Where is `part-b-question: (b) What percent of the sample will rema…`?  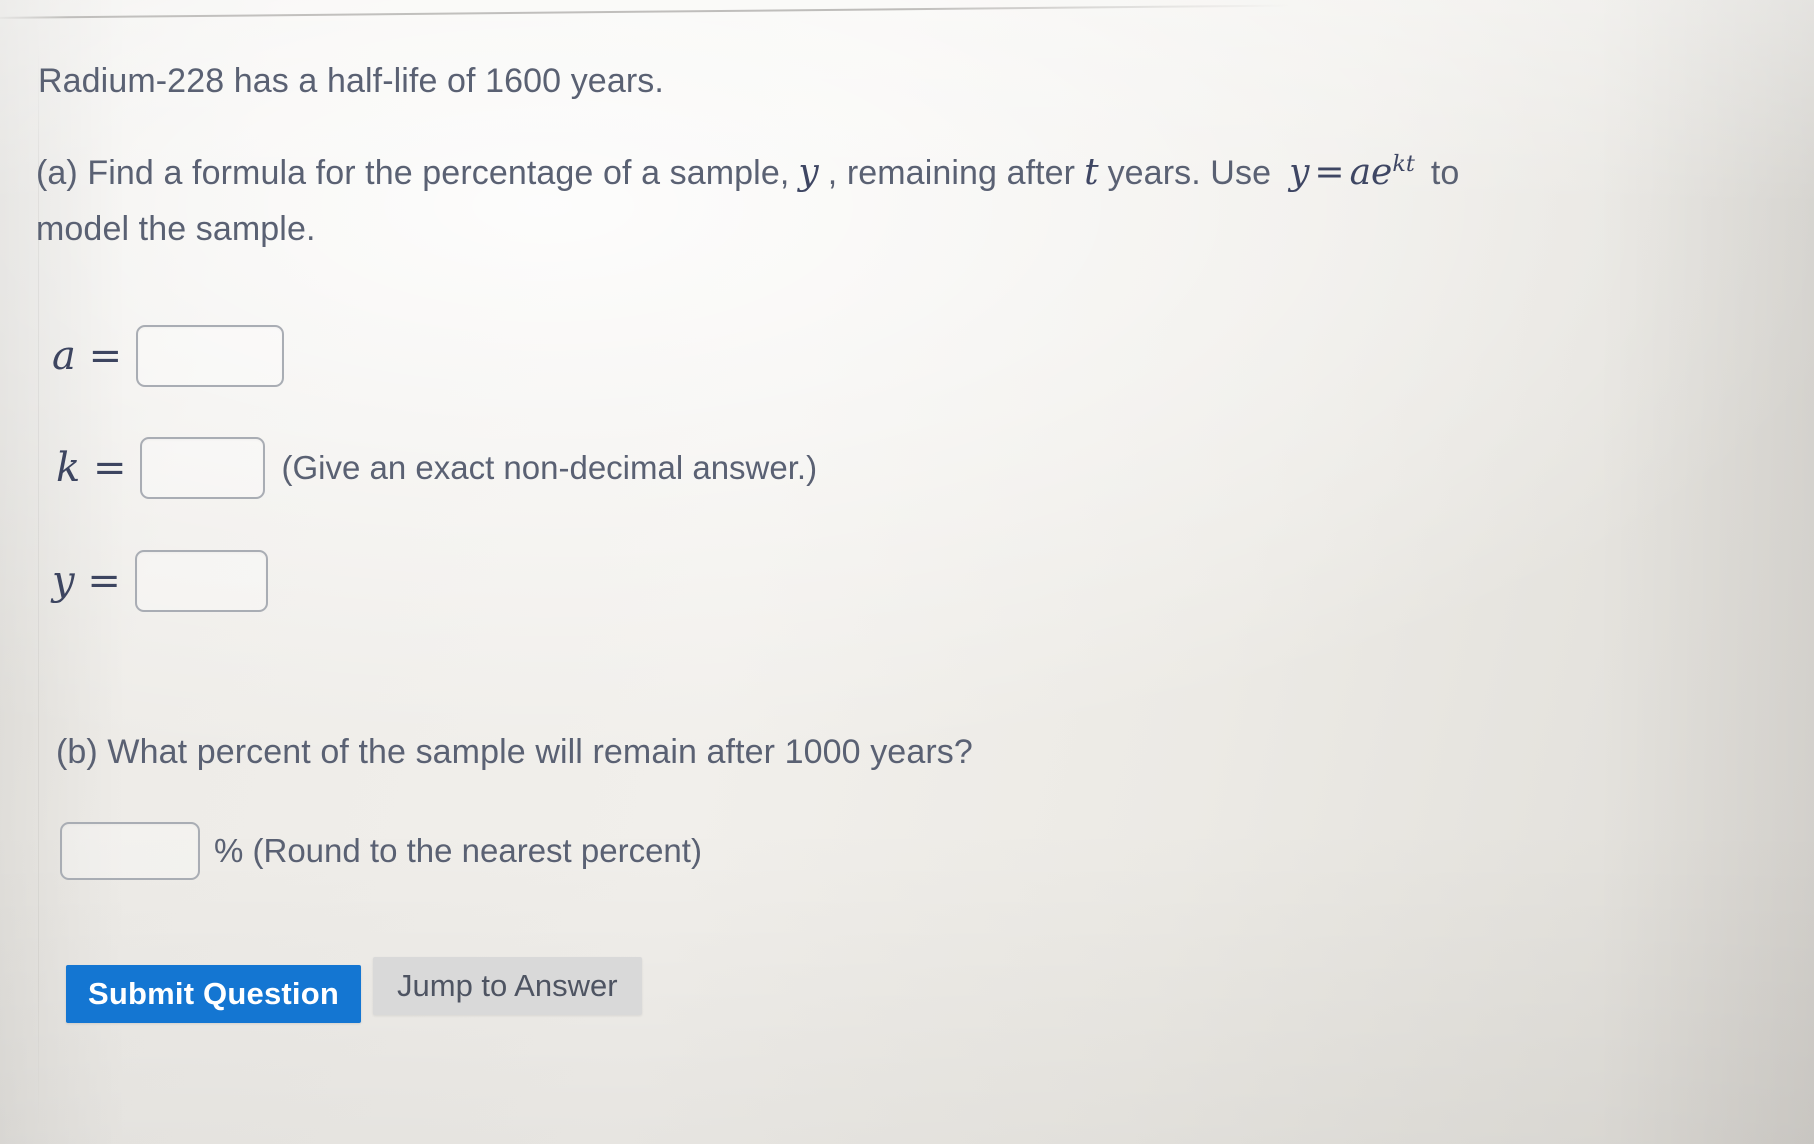 part-b-question: (b) What percent of the sample will rema… is located at coordinates (514, 752).